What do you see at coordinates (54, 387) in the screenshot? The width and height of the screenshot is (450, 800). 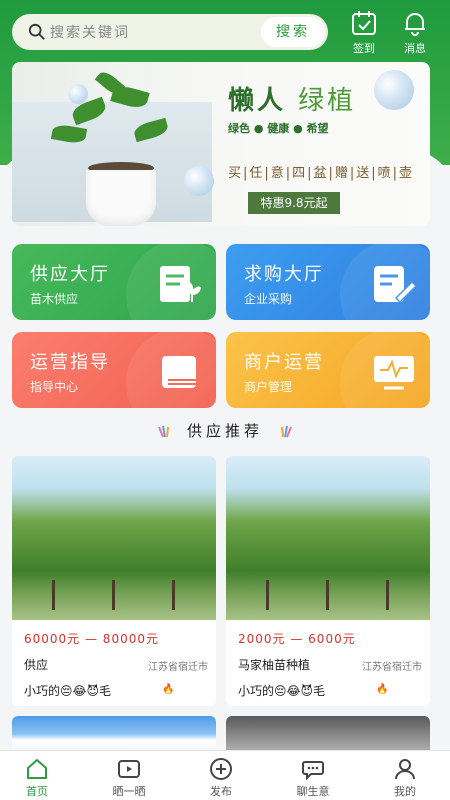 I see `tile-subtitle: 指导中心` at bounding box center [54, 387].